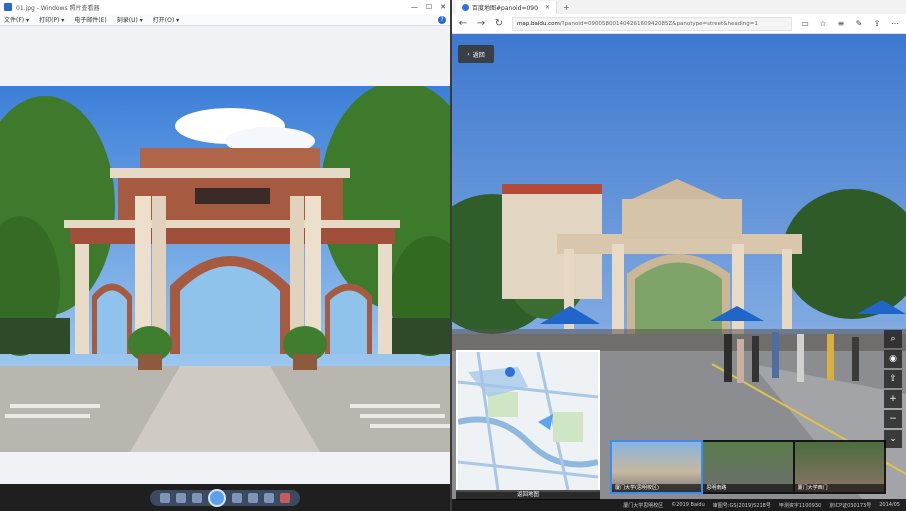  What do you see at coordinates (893, 359) in the screenshot?
I see `camera-icon: ◉` at bounding box center [893, 359].